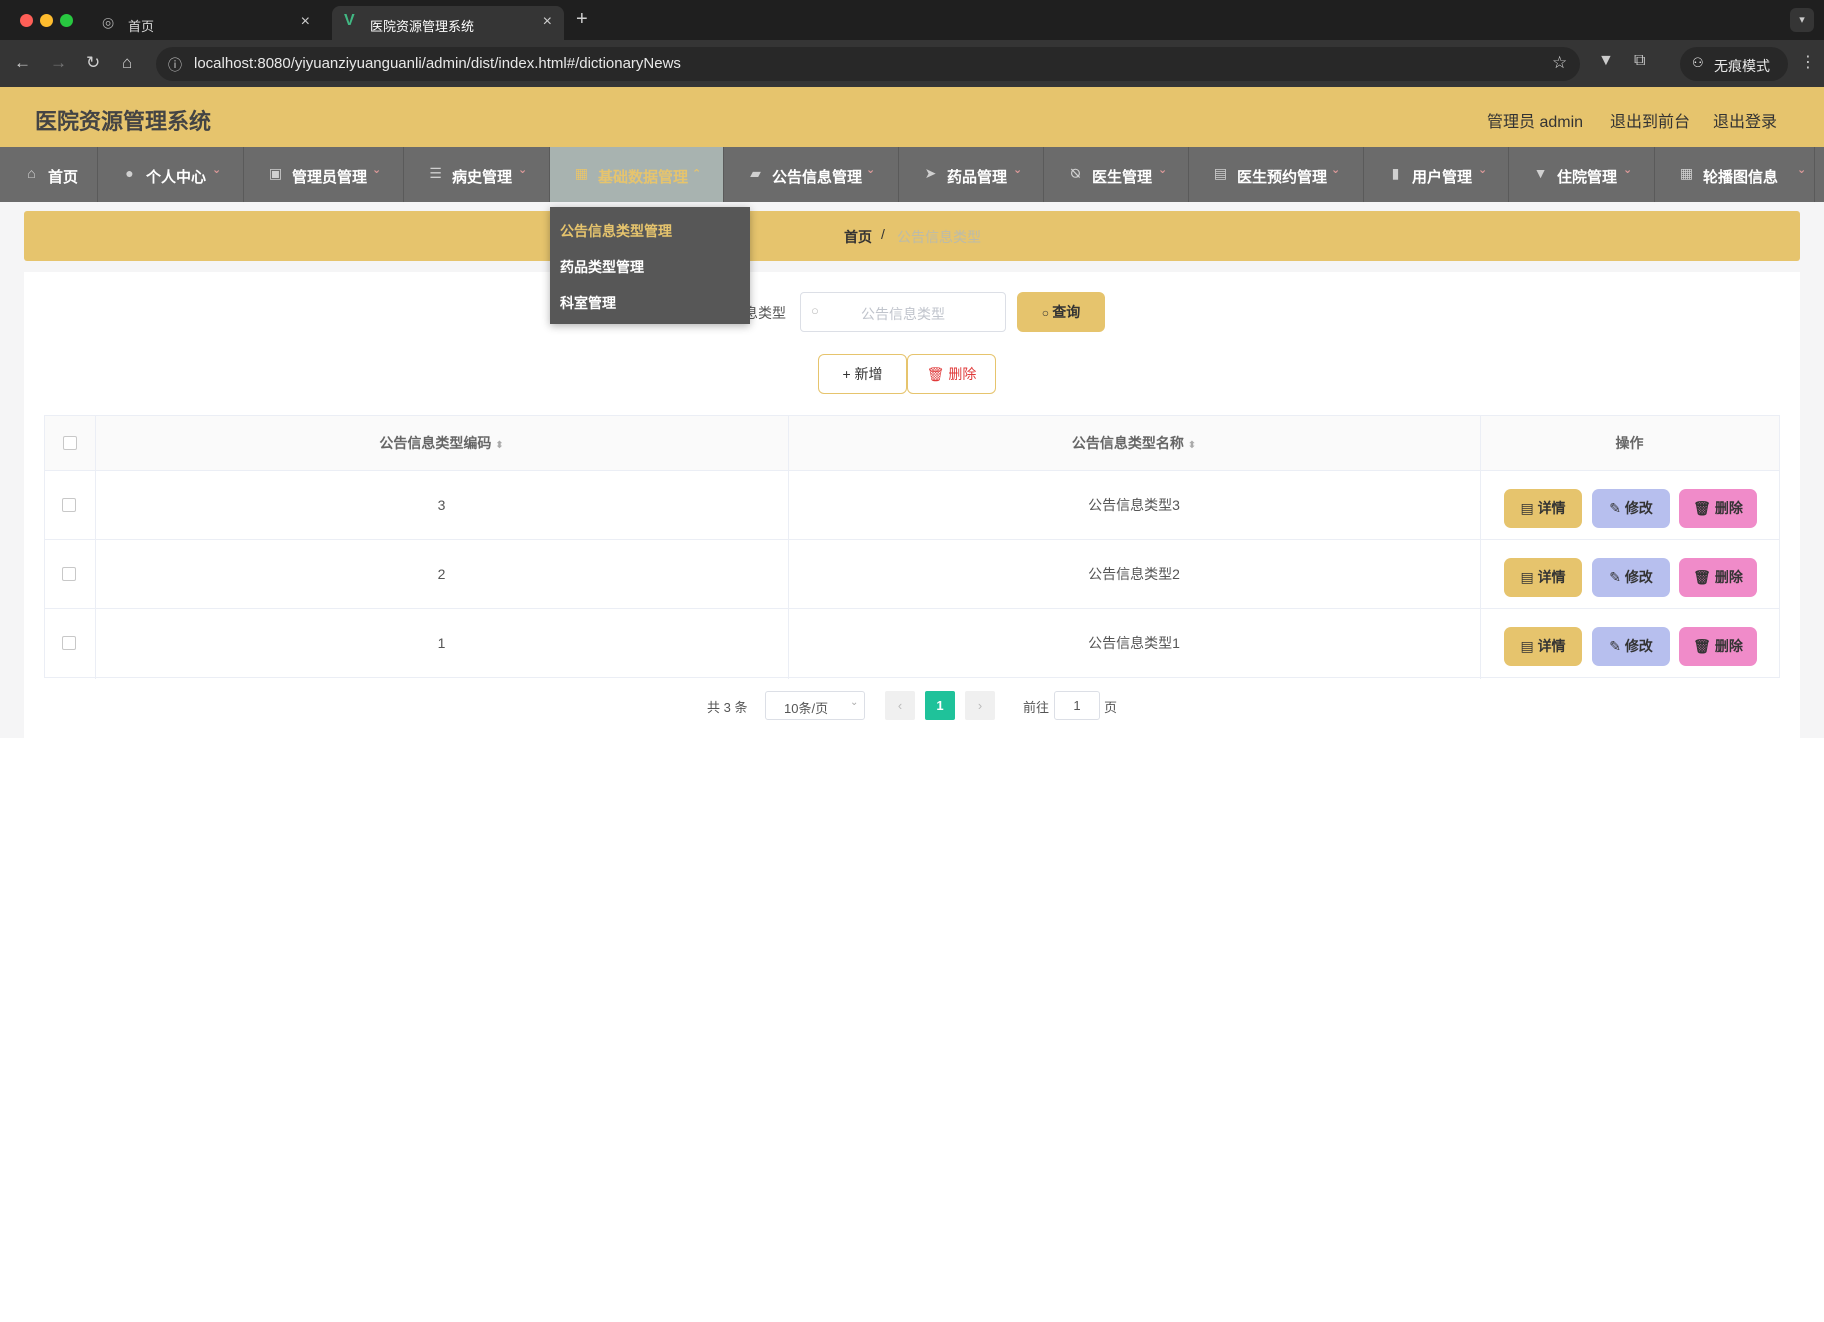 Image resolution: width=1824 pixels, height=1322 pixels. What do you see at coordinates (58, 63) in the screenshot?
I see `forward-icon: →` at bounding box center [58, 63].